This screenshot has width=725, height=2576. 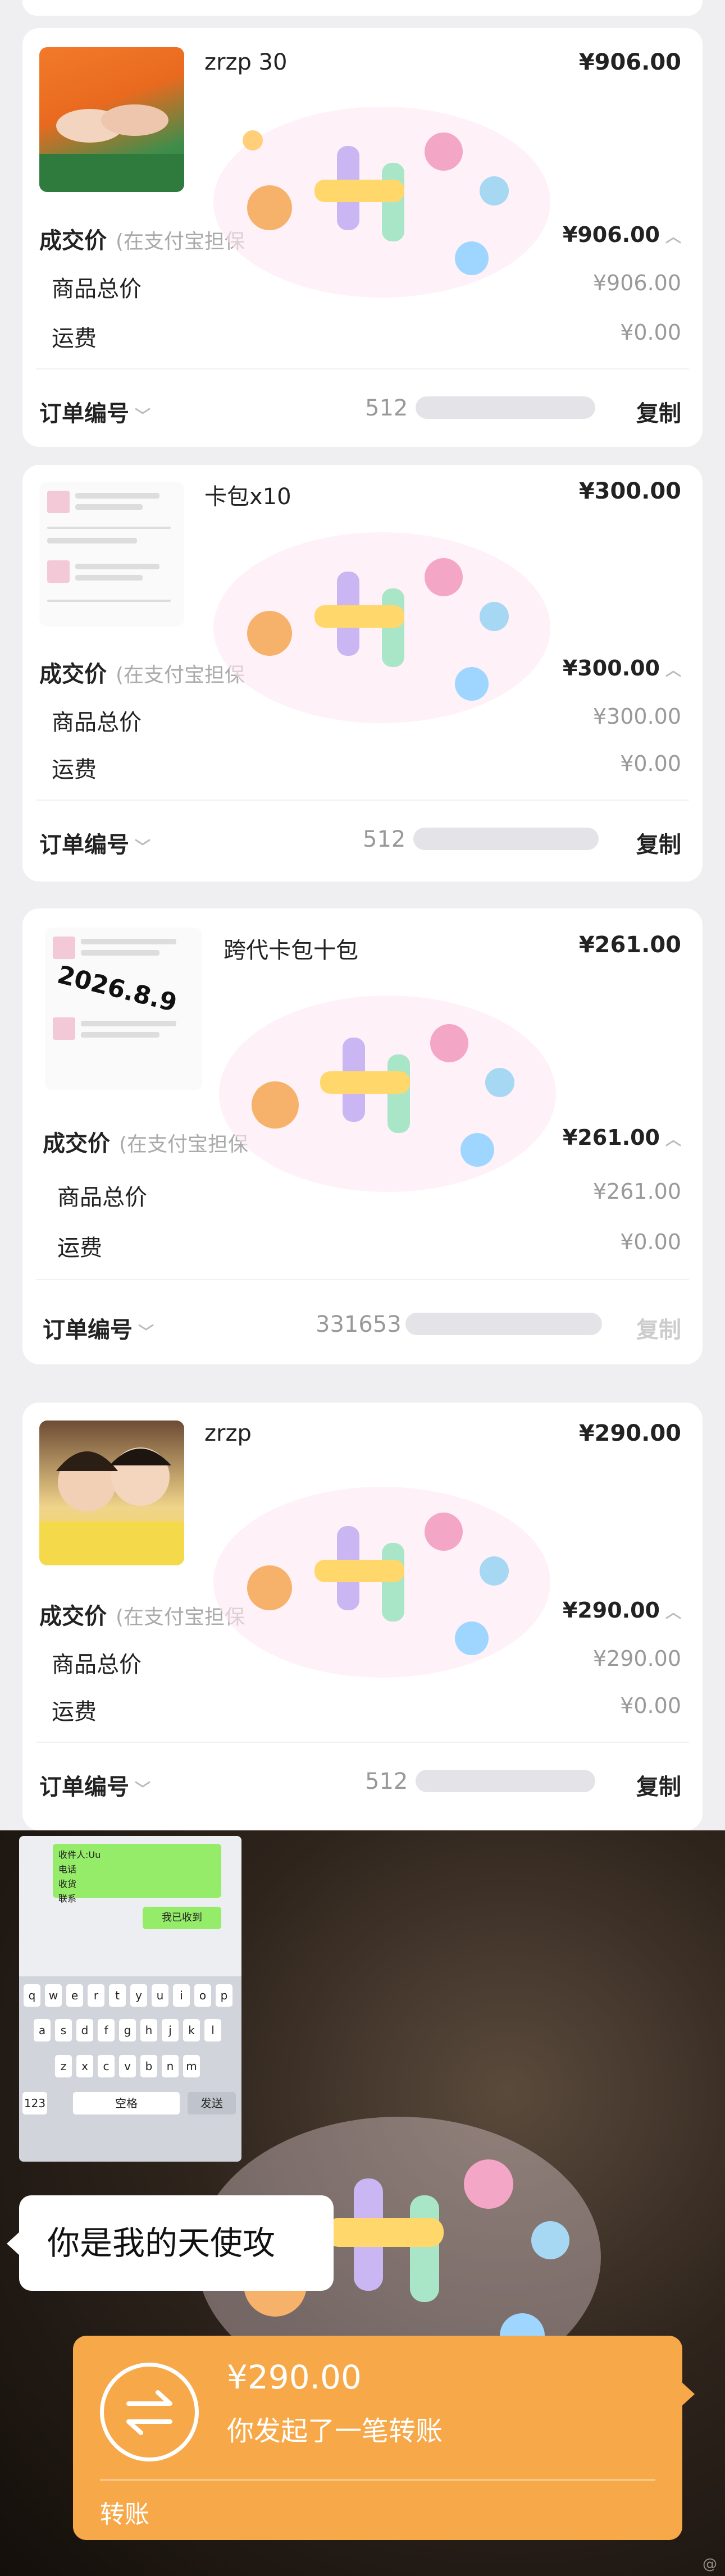 What do you see at coordinates (294, 2377) in the screenshot?
I see `transfer-amount: ¥290.00` at bounding box center [294, 2377].